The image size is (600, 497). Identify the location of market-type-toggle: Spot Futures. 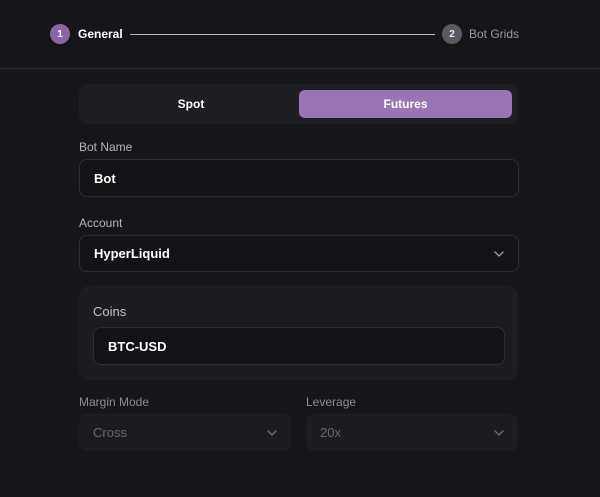
(298, 104).